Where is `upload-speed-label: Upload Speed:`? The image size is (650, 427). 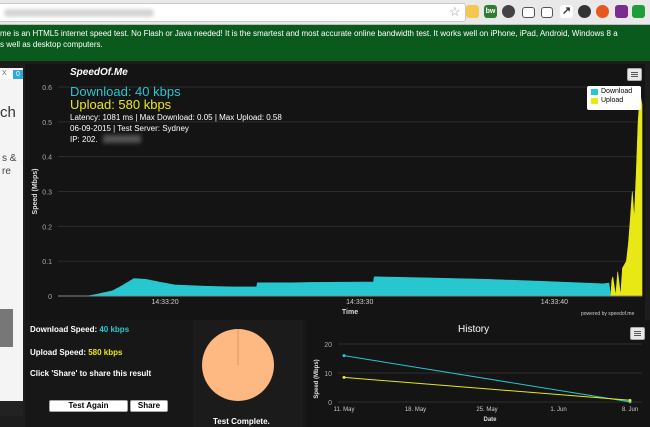
upload-speed-label: Upload Speed: is located at coordinates (59, 352).